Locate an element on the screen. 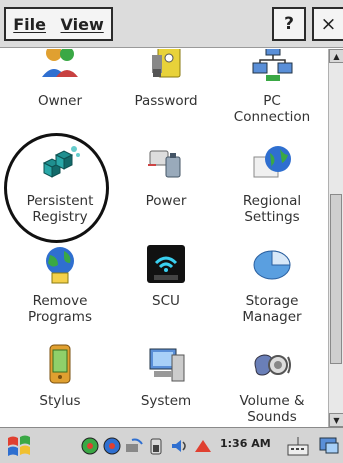 The height and width of the screenshot is (463, 343). view-menu: View is located at coordinates (82, 24).